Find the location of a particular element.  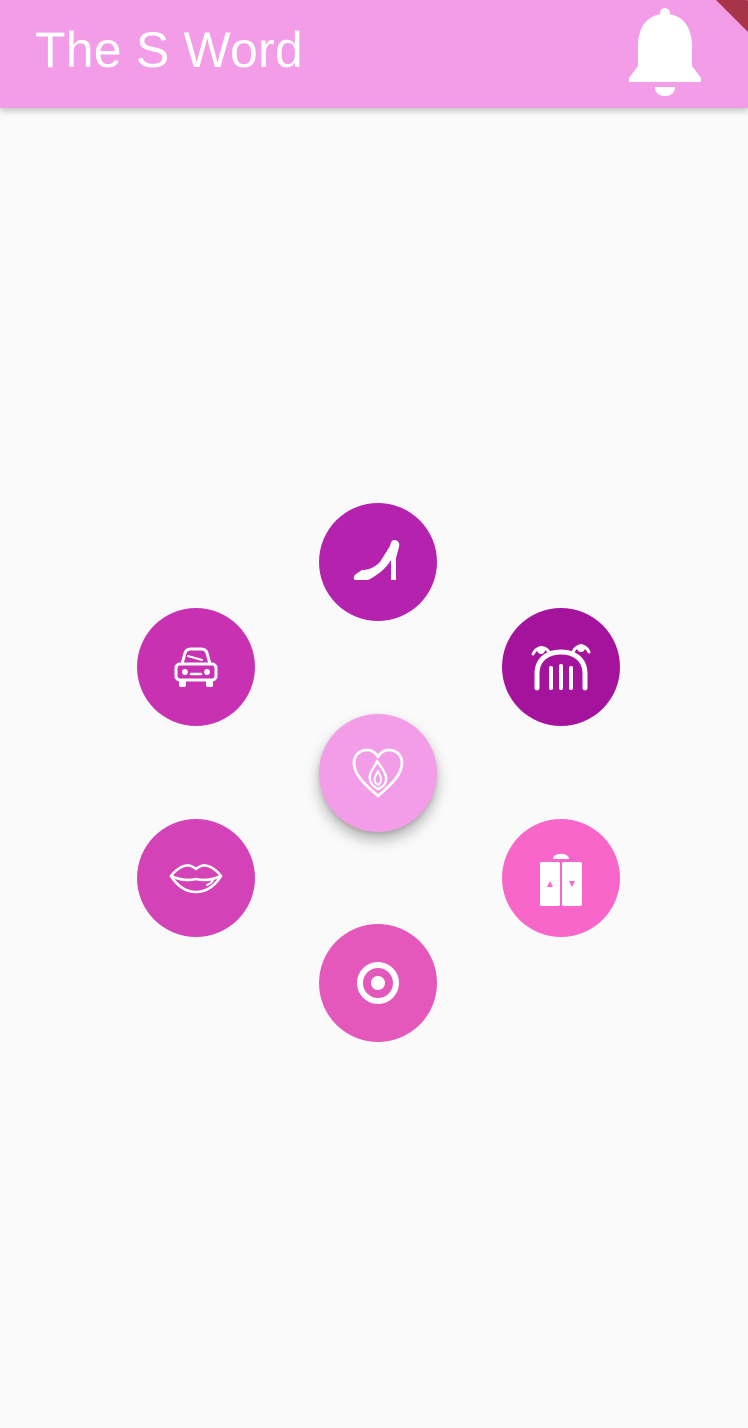

lips-button is located at coordinates (196, 878).